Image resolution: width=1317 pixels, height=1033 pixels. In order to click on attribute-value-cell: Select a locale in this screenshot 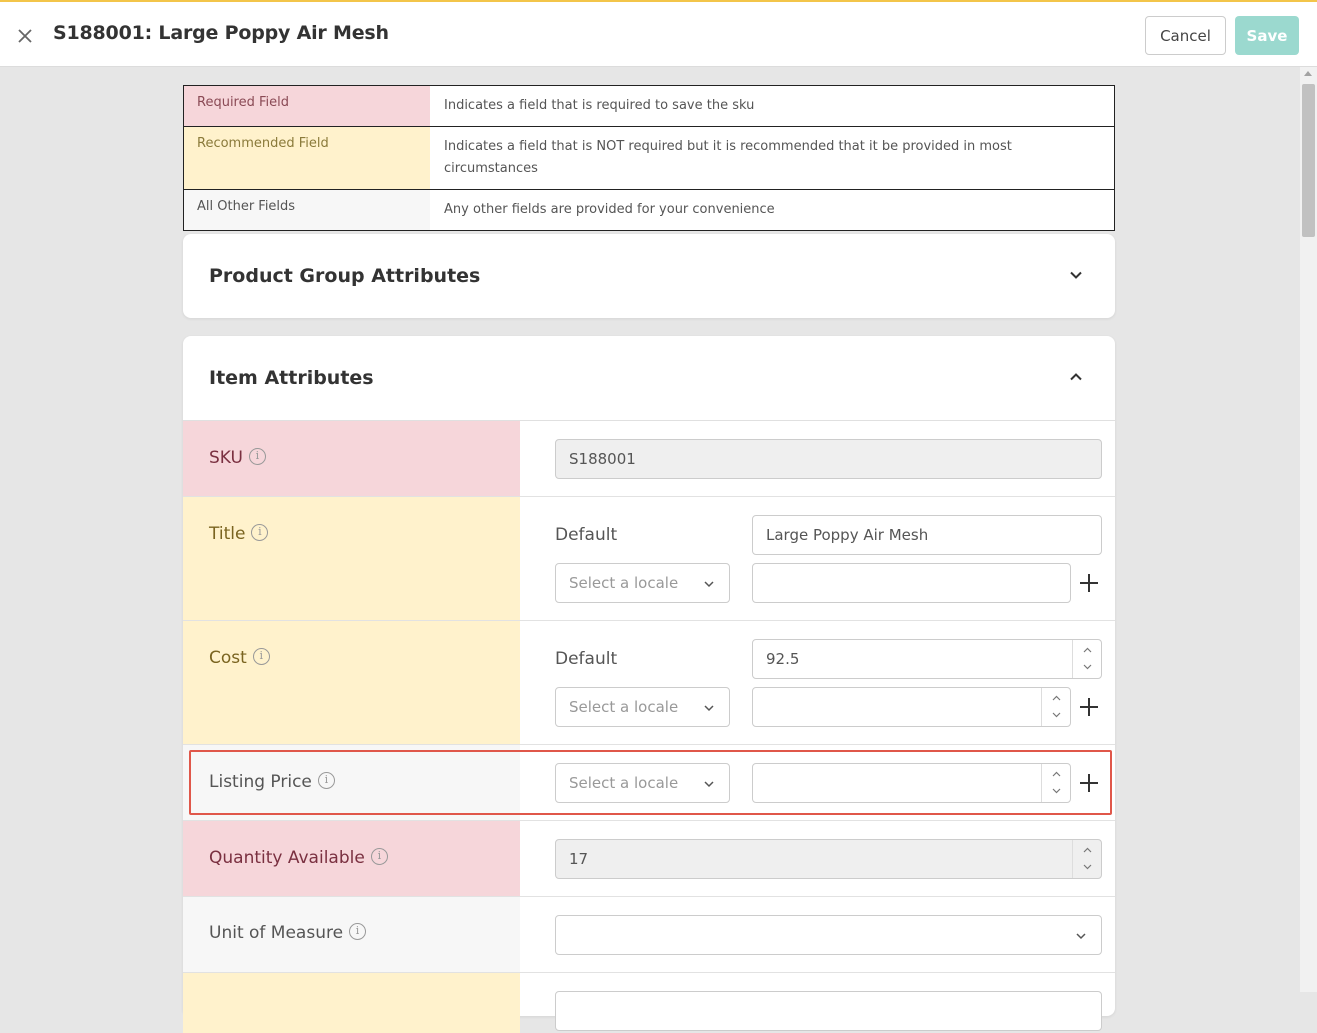, I will do `click(817, 782)`.